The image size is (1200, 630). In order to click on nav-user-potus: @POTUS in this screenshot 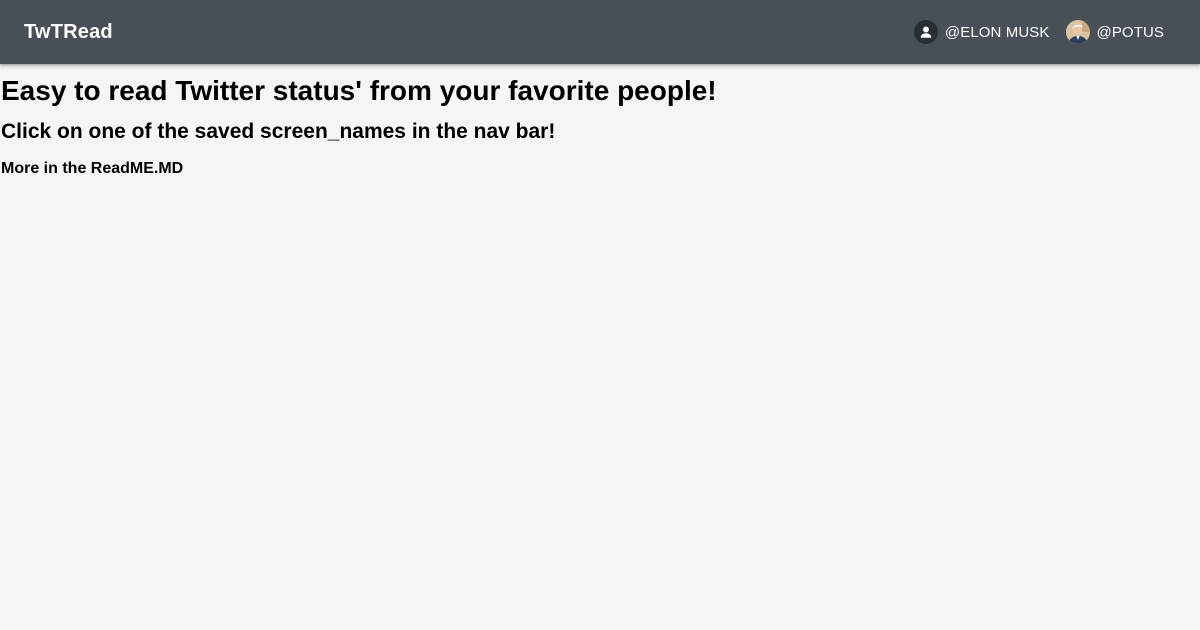, I will do `click(1115, 32)`.